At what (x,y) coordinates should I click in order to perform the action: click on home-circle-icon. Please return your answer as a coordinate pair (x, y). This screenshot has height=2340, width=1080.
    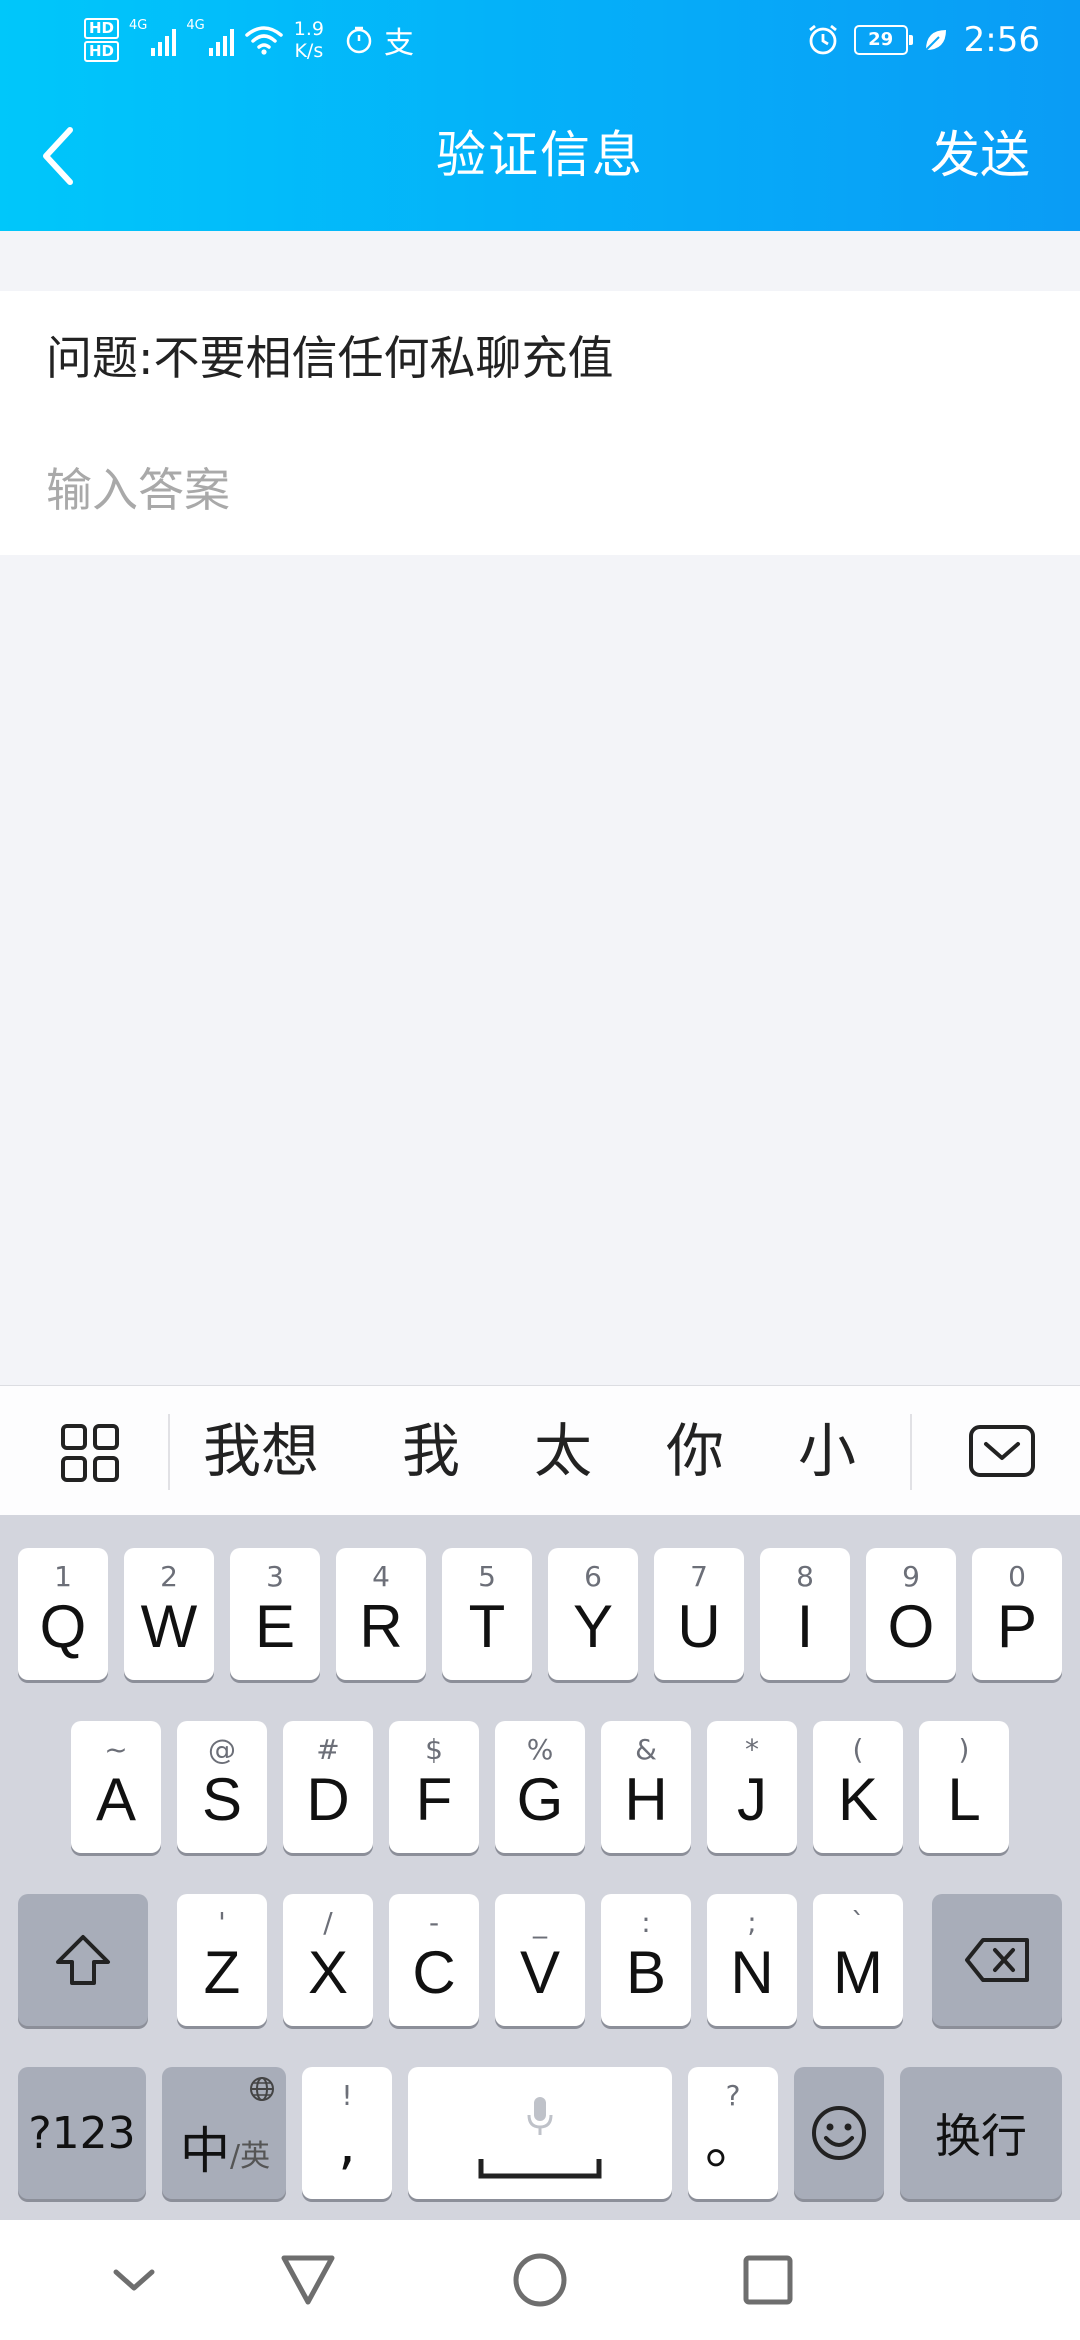
    Looking at the image, I should click on (540, 2280).